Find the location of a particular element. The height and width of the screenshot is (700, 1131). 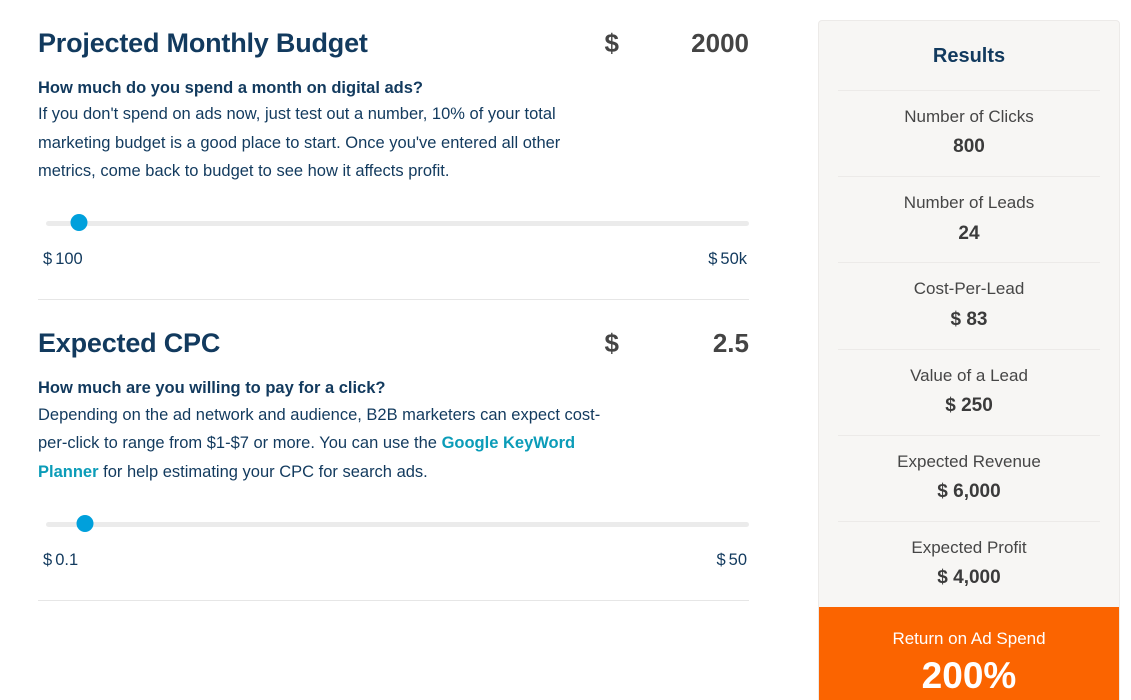

result-value: $ 250 is located at coordinates (969, 405).